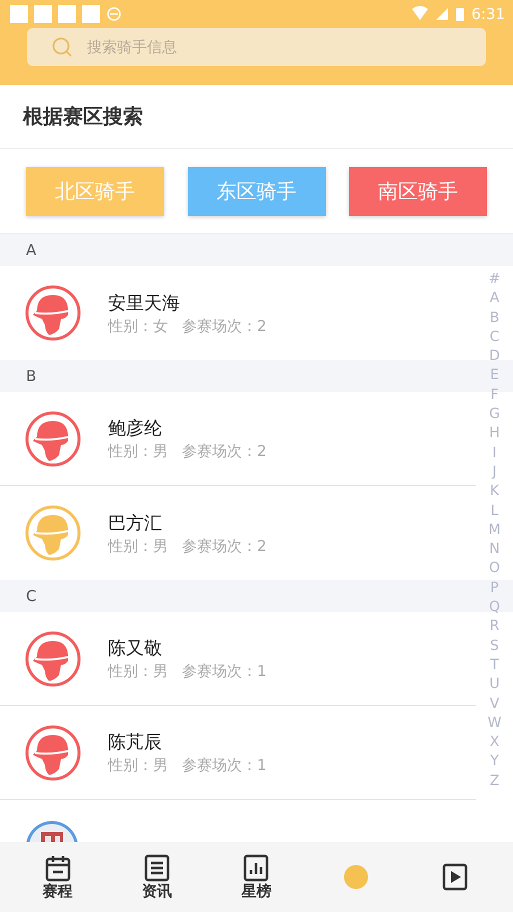 The image size is (513, 912). Describe the element at coordinates (144, 303) in the screenshot. I see `rider-name: 安里天海` at that location.